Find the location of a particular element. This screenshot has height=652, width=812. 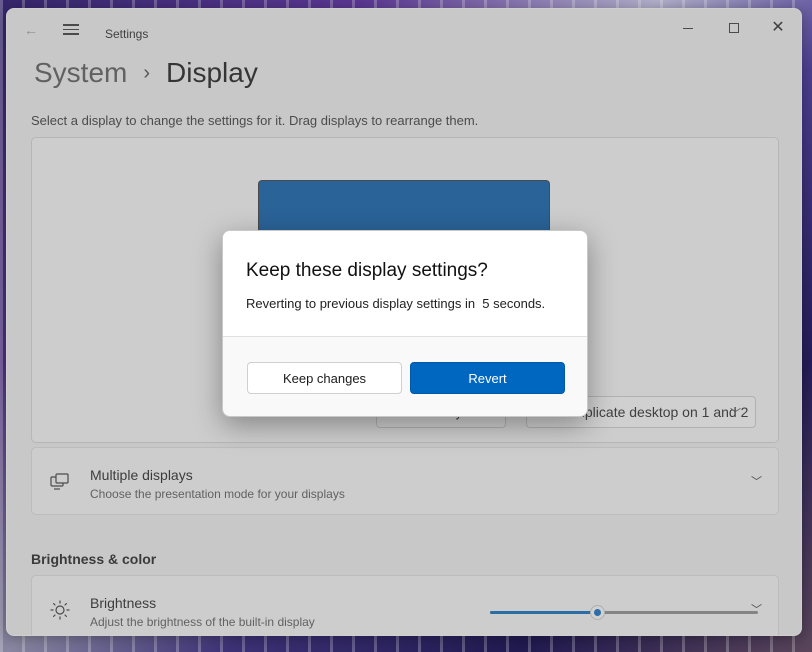

revert-button: Revert is located at coordinates (487, 378).